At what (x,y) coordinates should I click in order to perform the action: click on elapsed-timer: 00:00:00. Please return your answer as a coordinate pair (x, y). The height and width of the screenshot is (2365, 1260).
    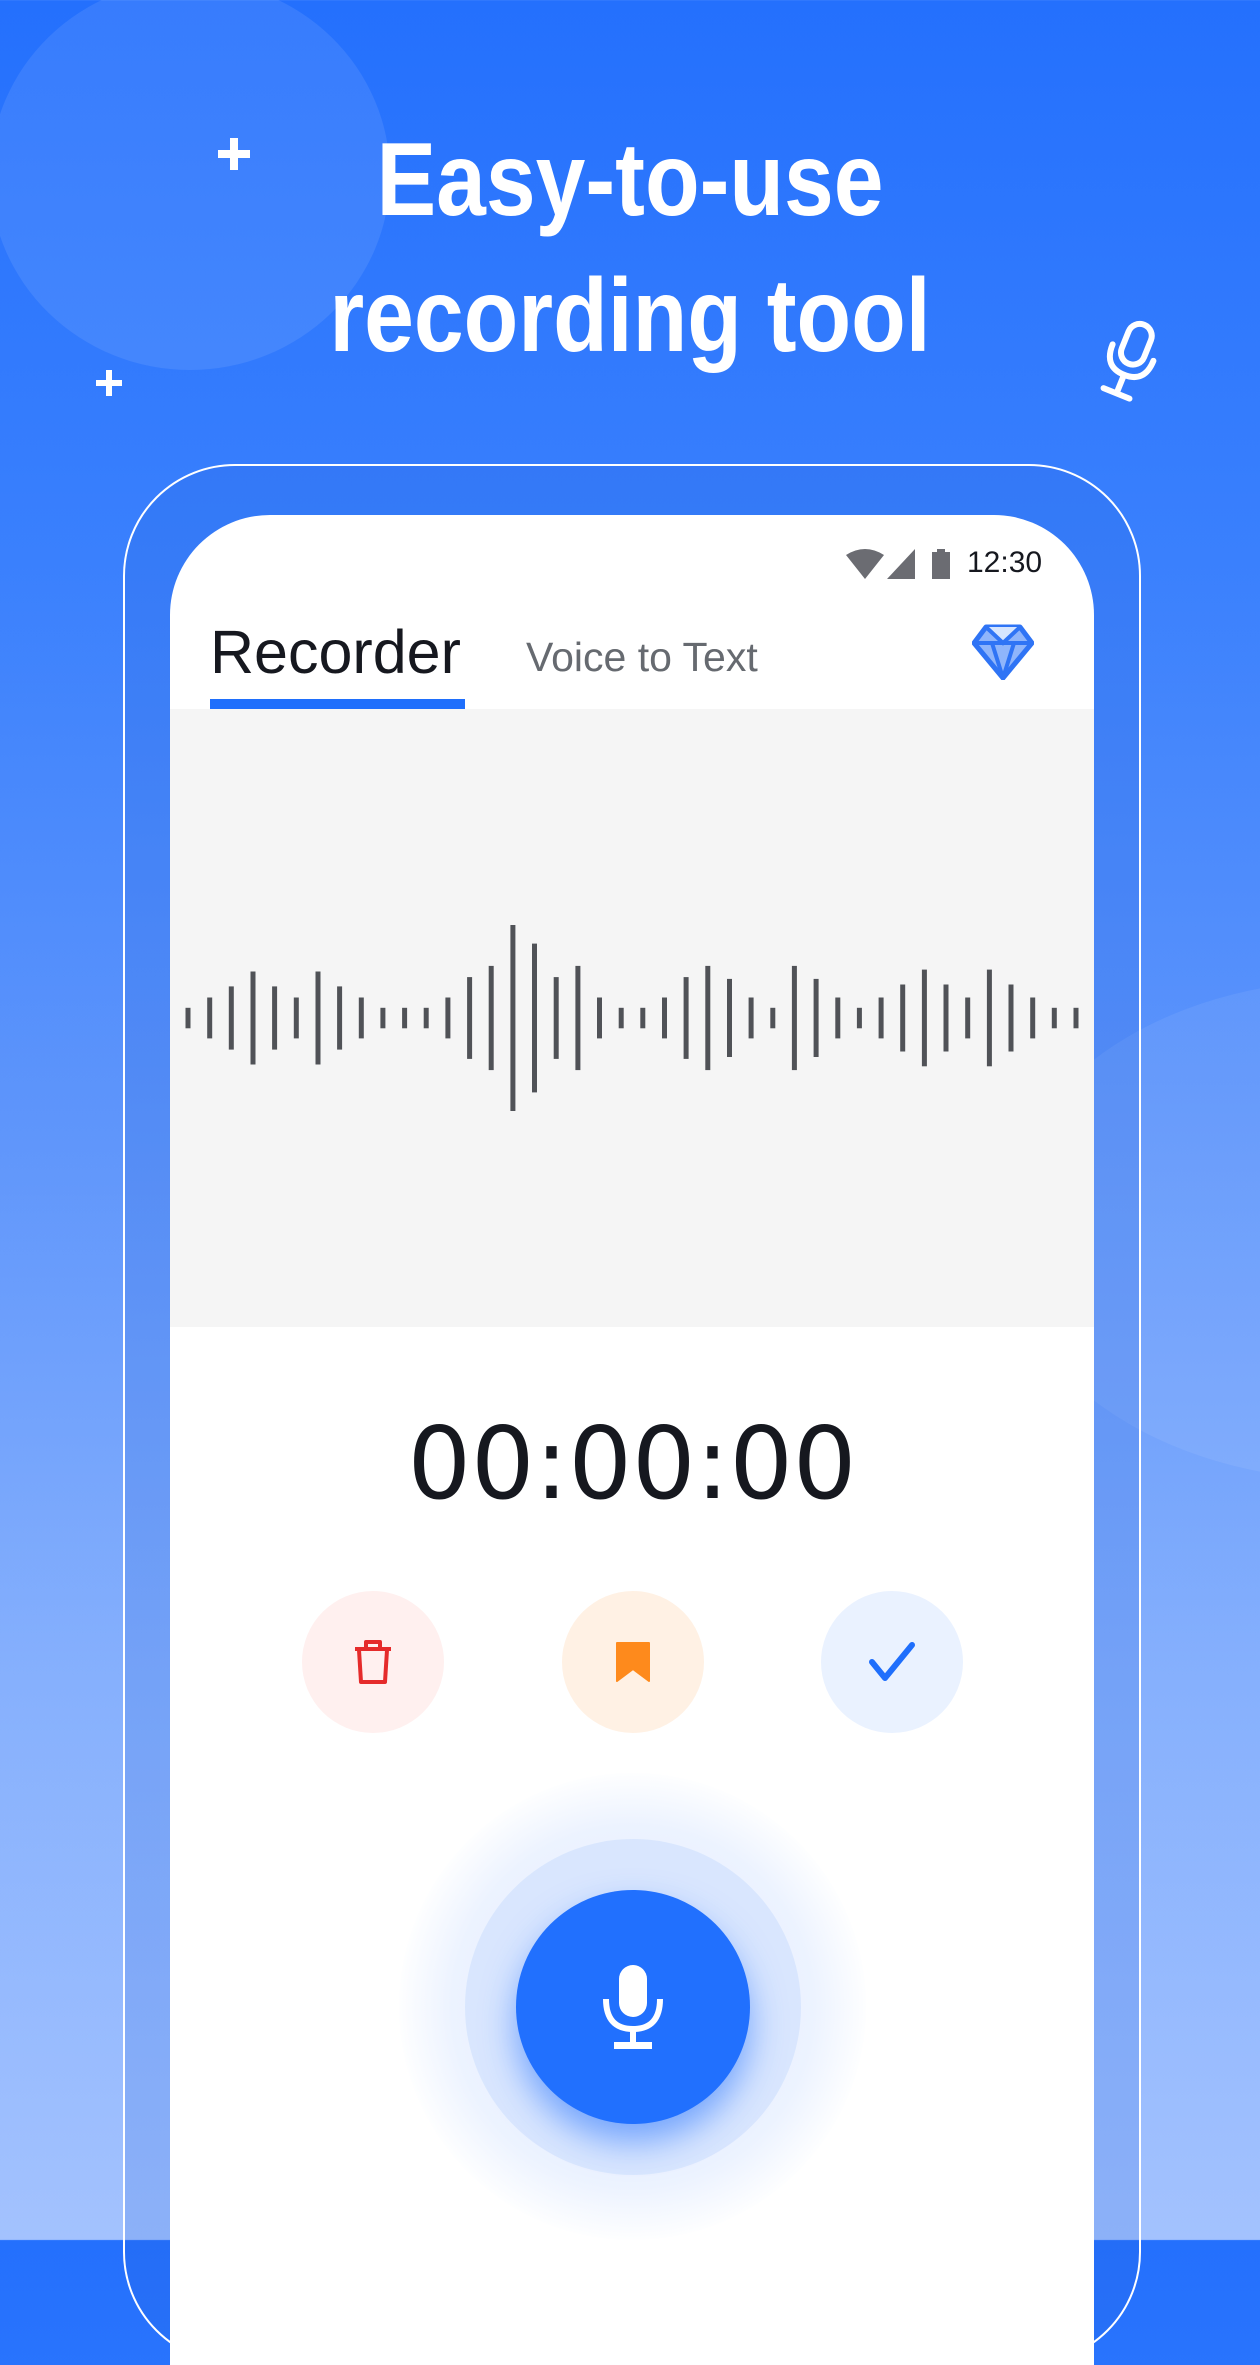
    Looking at the image, I should click on (632, 1463).